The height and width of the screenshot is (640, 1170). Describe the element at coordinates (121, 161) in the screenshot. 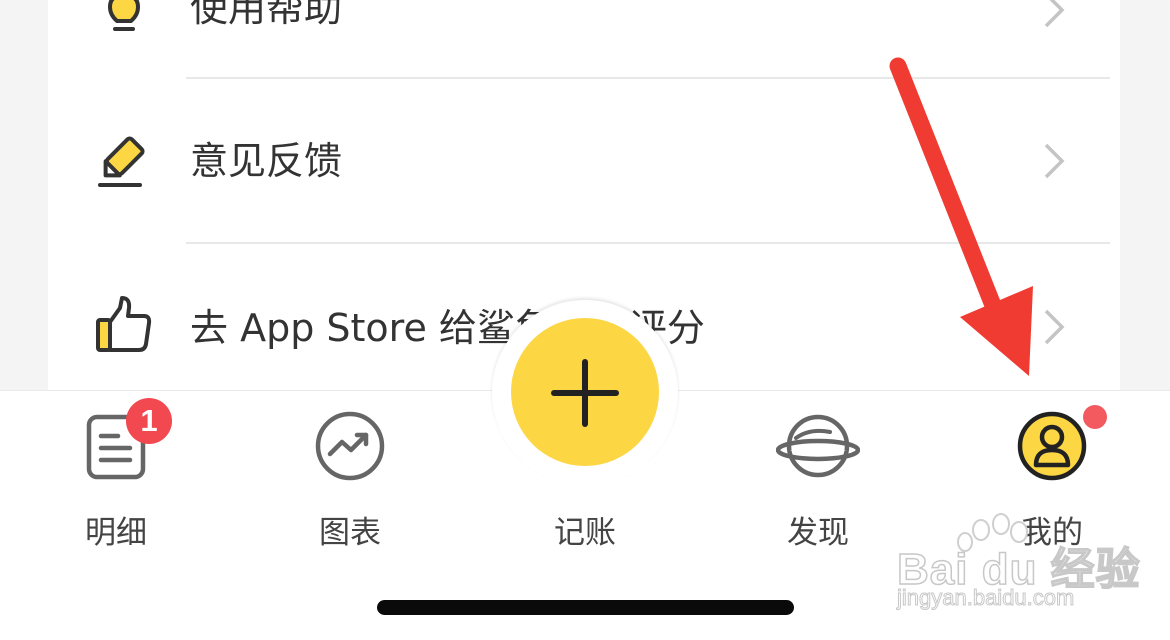

I see `pencil-icon` at that location.